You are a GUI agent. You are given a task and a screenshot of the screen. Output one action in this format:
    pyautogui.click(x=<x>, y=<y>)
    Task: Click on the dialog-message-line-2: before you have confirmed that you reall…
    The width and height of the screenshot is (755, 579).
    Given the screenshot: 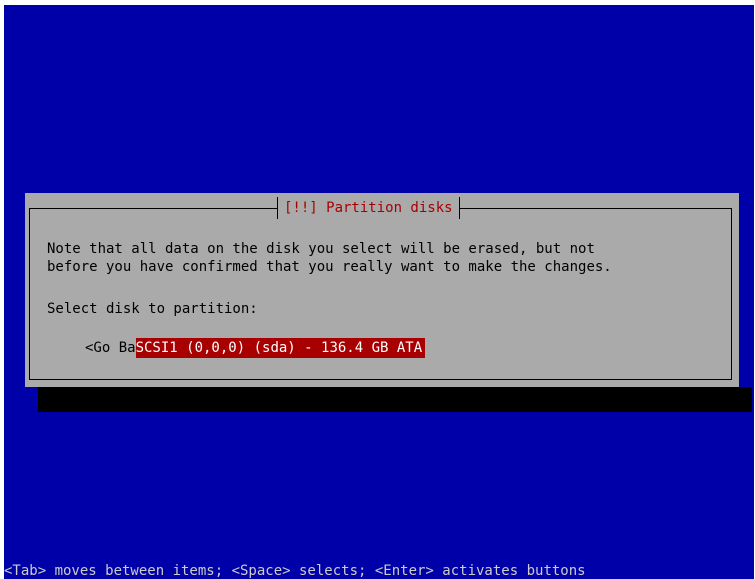 What is the action you would take?
    pyautogui.click(x=329, y=267)
    